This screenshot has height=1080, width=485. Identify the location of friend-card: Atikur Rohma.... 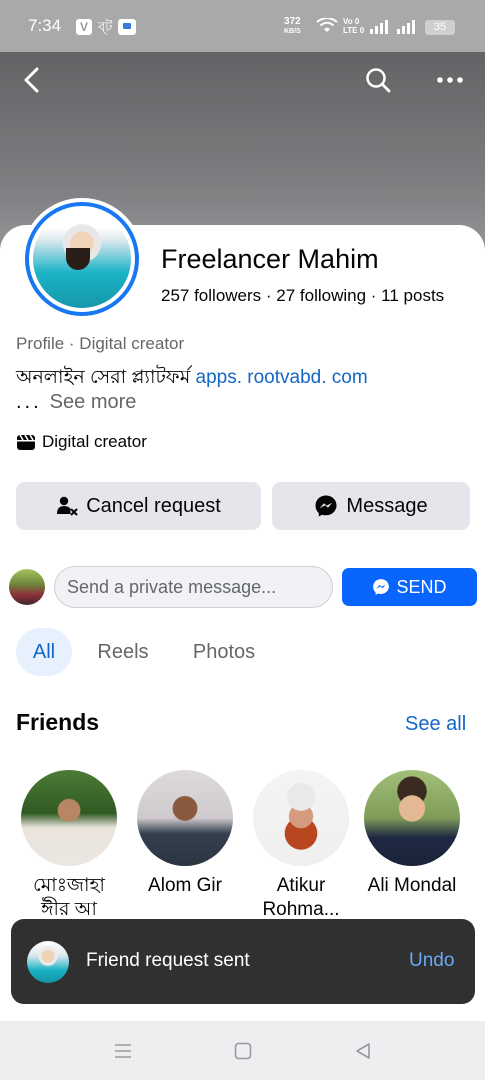
(301, 847).